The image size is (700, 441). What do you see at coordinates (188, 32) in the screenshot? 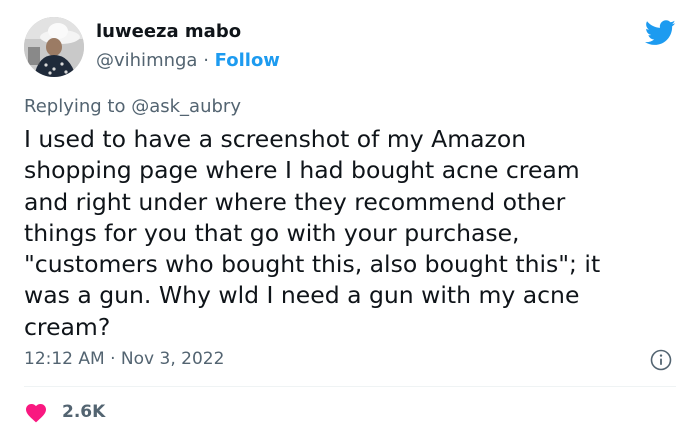
I see `author-display-name: luweeza mabo` at bounding box center [188, 32].